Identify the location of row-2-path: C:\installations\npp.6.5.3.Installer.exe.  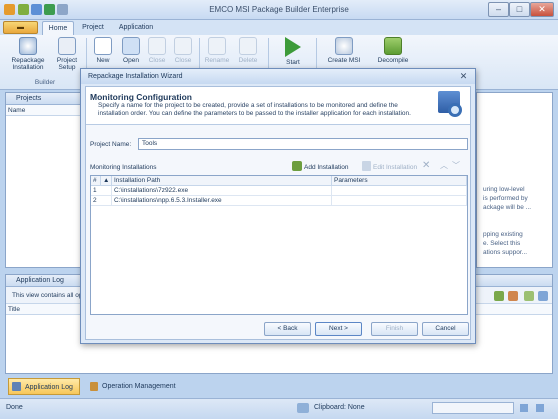
(222, 201).